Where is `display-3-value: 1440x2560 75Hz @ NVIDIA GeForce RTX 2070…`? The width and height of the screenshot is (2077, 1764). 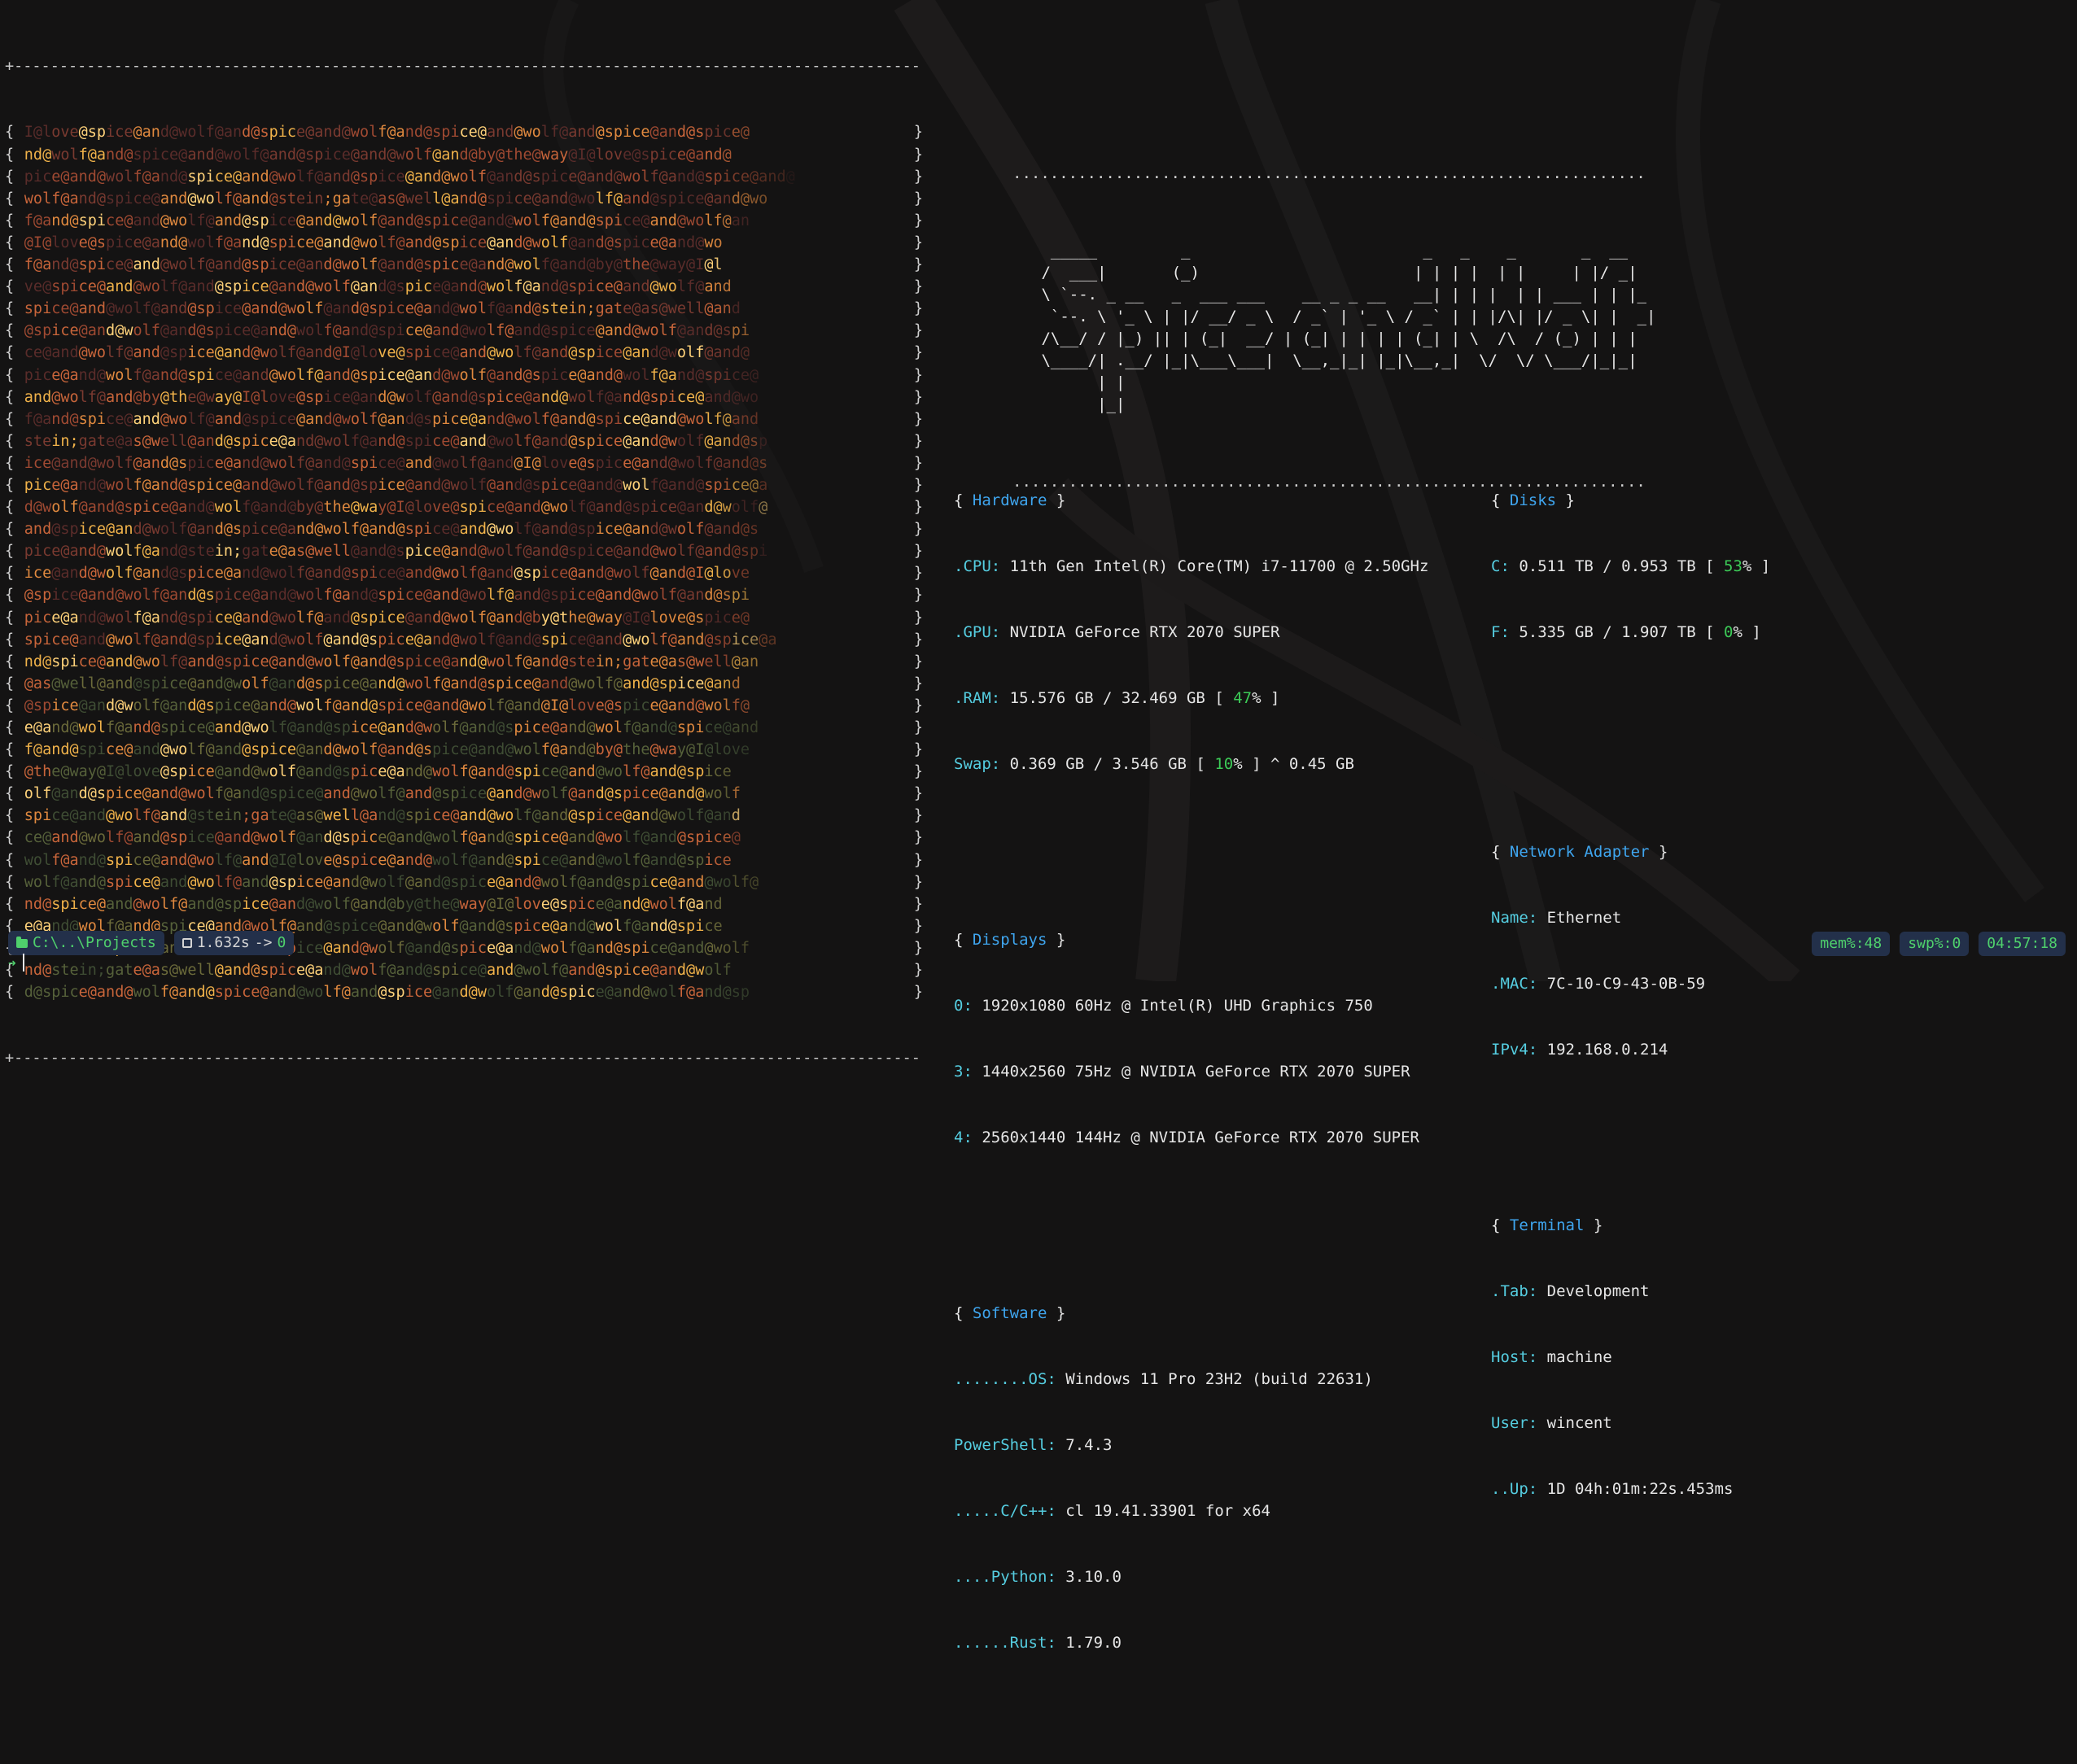
display-3-value: 1440x2560 75Hz @ NVIDIA GeForce RTX 2070… is located at coordinates (1196, 1072).